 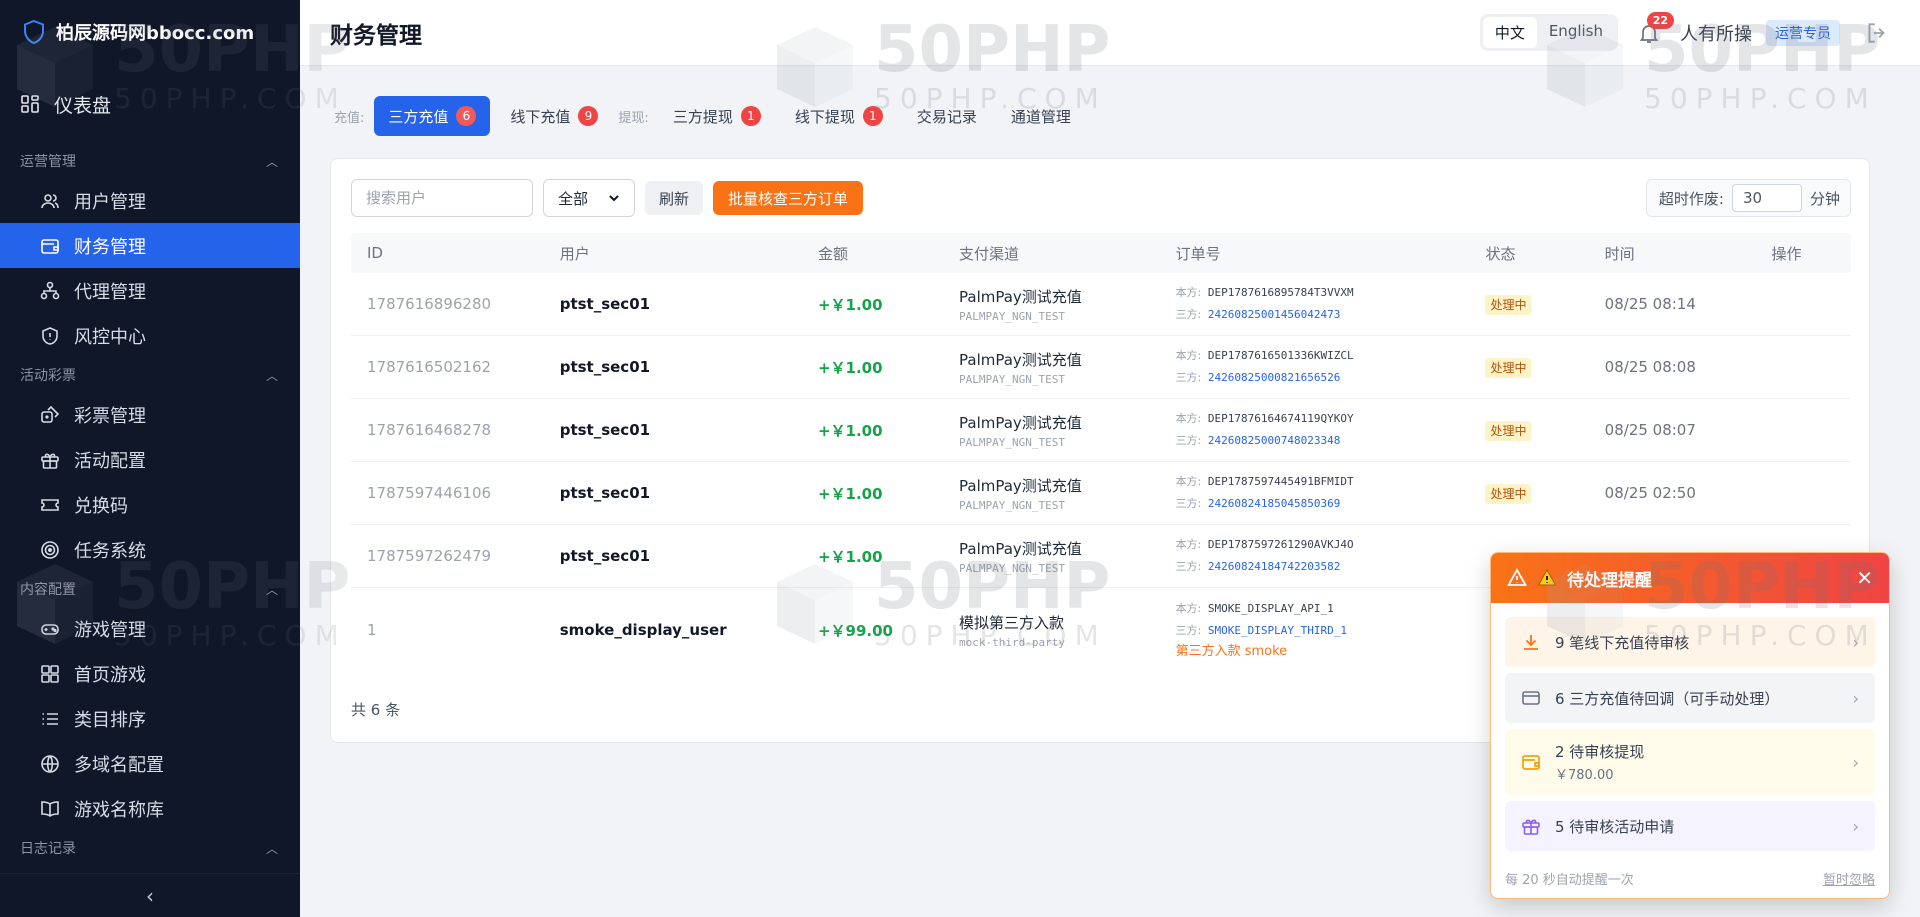 I want to click on sidebar-item-label: 类目排序, so click(x=110, y=720).